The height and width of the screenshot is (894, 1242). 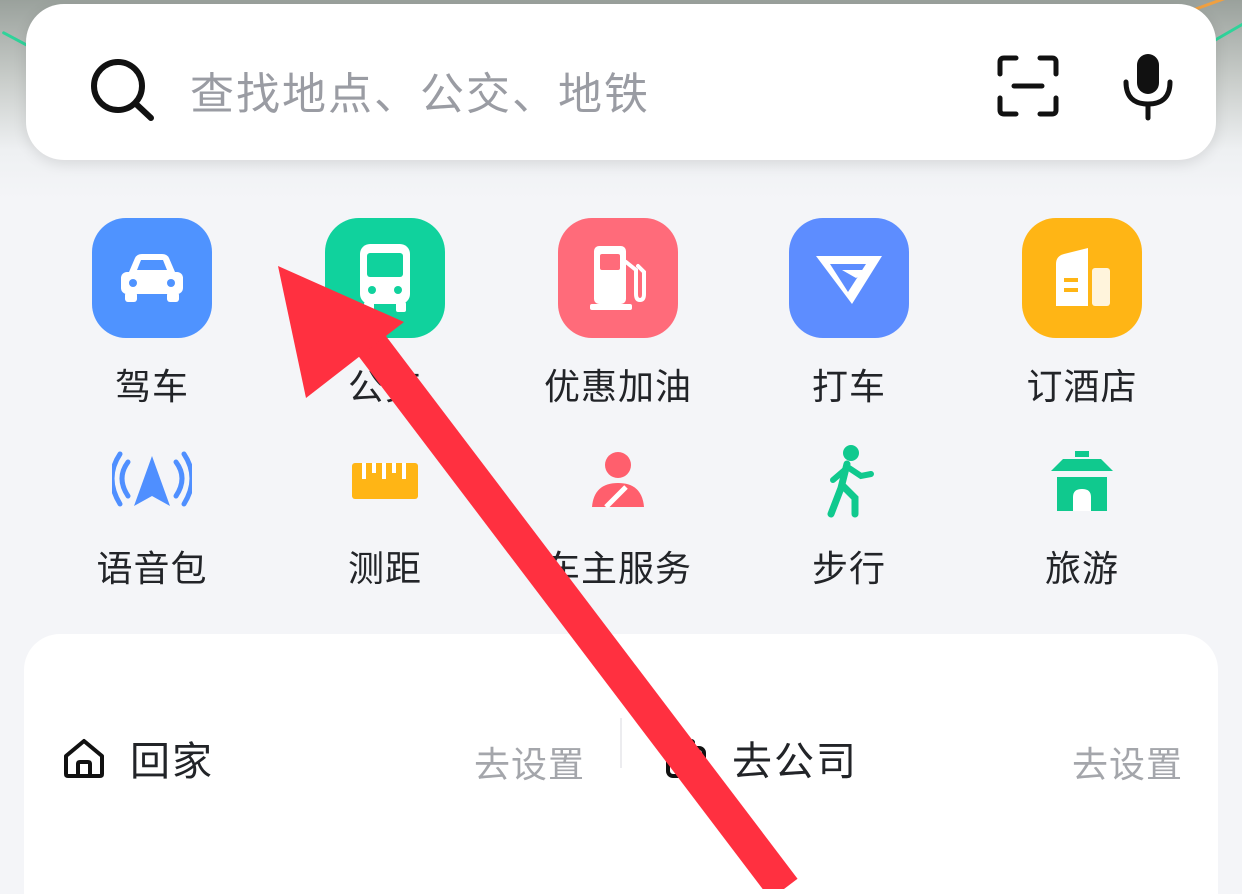 What do you see at coordinates (172, 762) in the screenshot?
I see `home-label: 回家` at bounding box center [172, 762].